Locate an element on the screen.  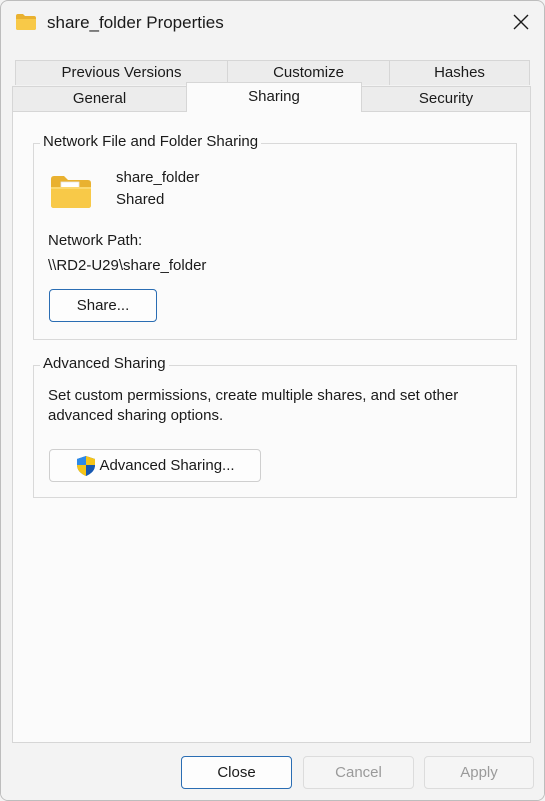
window-title: share_folder Properties is located at coordinates (135, 22).